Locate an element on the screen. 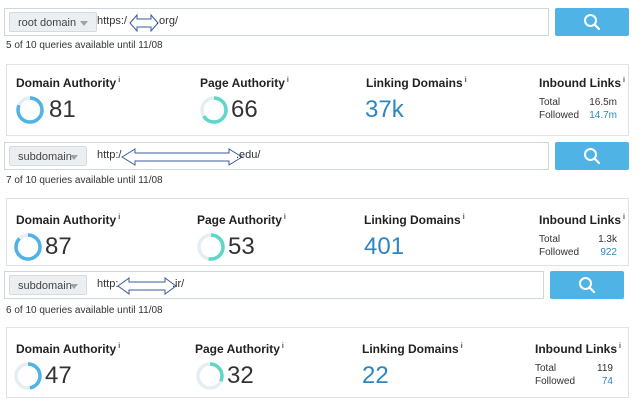  page-authority-value: 66 is located at coordinates (244, 109).